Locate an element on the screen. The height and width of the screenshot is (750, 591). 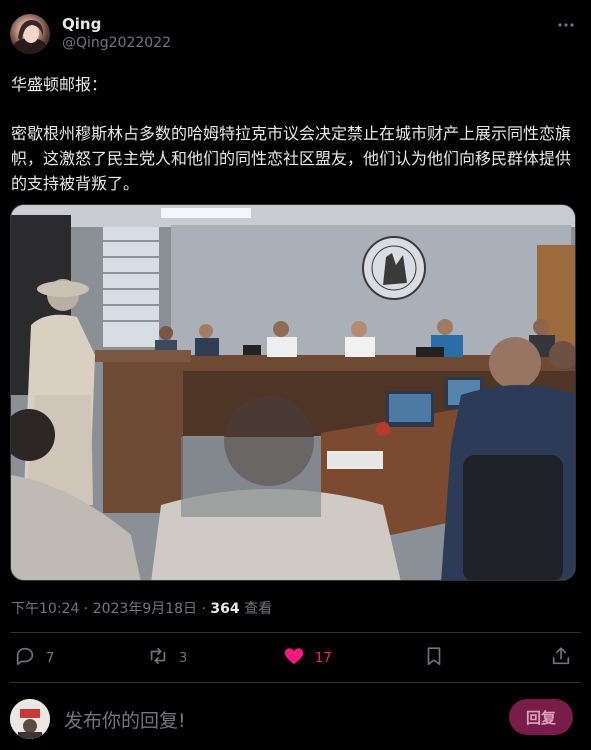
my-avatar is located at coordinates (30, 719).